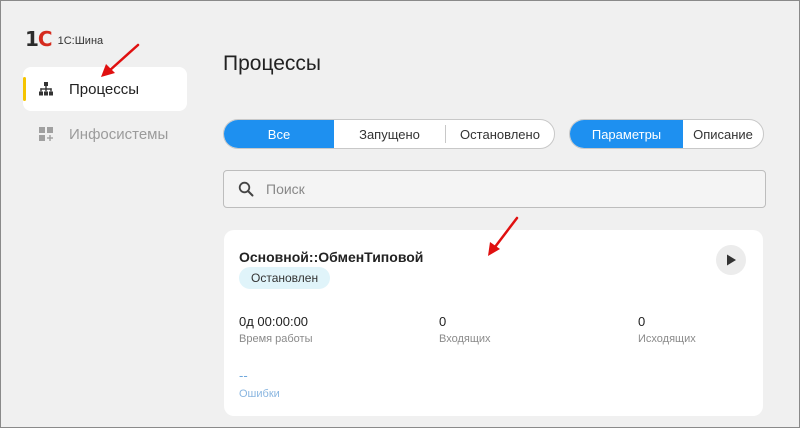 The width and height of the screenshot is (800, 428). I want to click on logo-mark: 1С, so click(39, 39).